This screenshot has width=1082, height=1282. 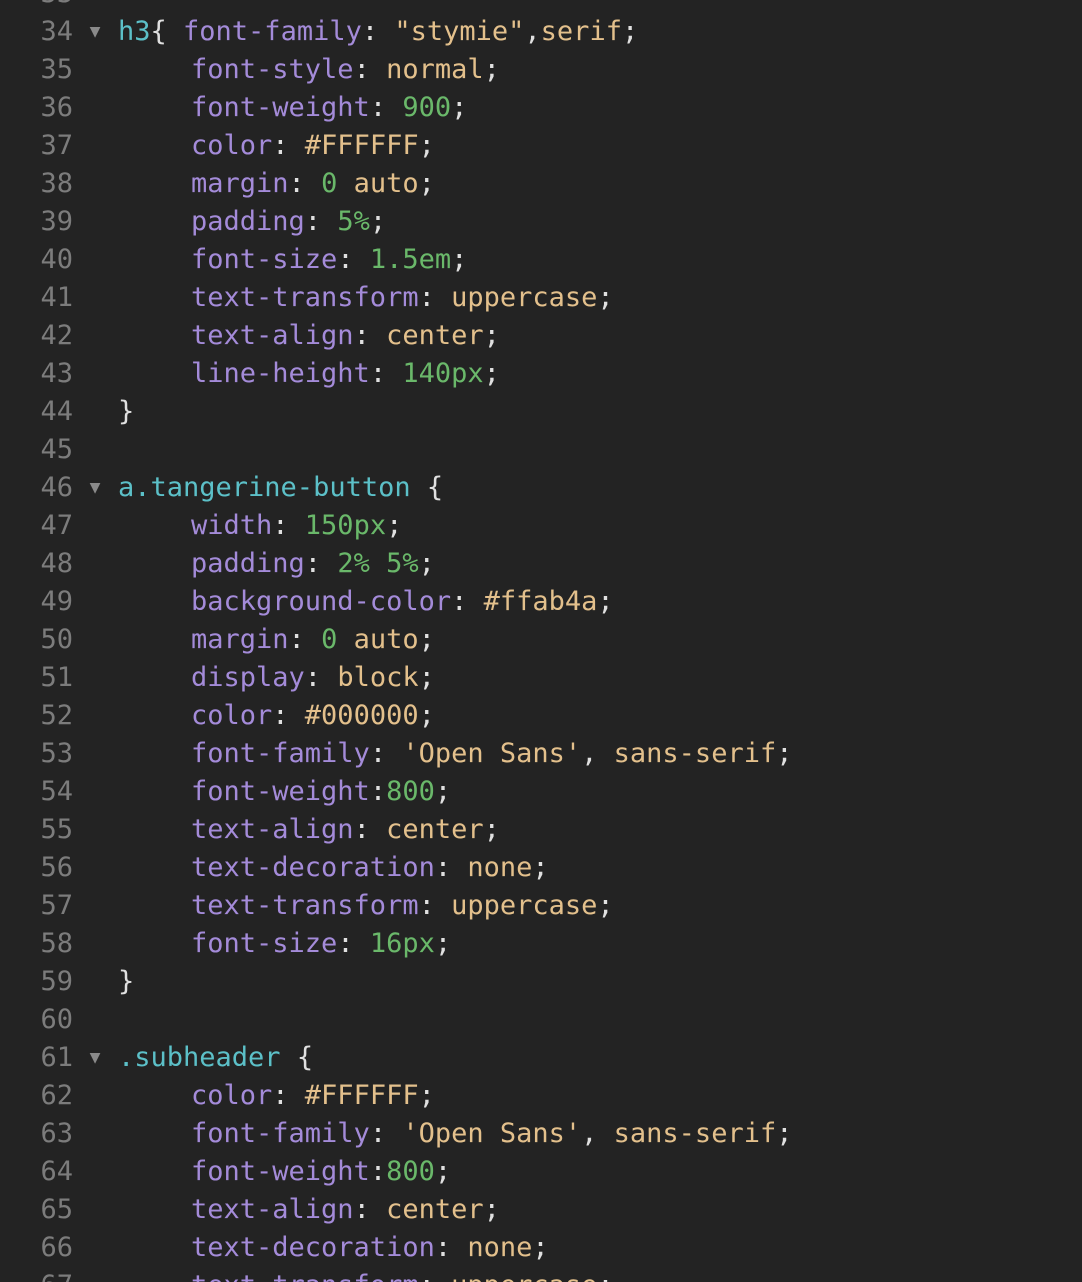 What do you see at coordinates (541, 754) in the screenshot?
I see `code-line: 53 font-family: 'Open Sans', sans-serif;` at bounding box center [541, 754].